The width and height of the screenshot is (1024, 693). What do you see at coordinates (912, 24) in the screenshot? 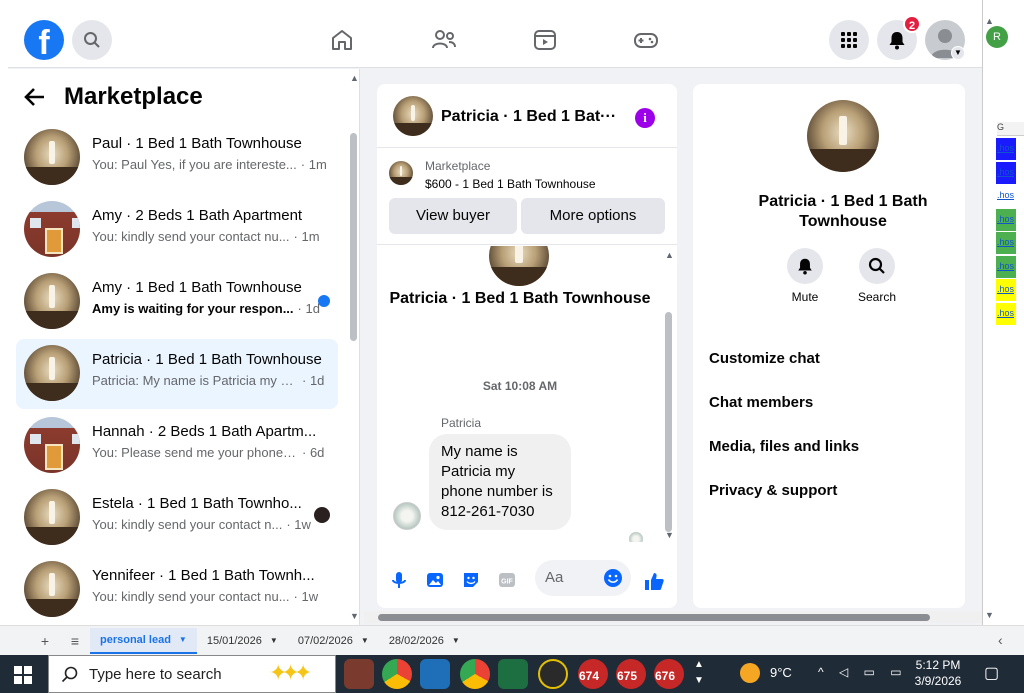
I see `notification-badge: 2` at bounding box center [912, 24].